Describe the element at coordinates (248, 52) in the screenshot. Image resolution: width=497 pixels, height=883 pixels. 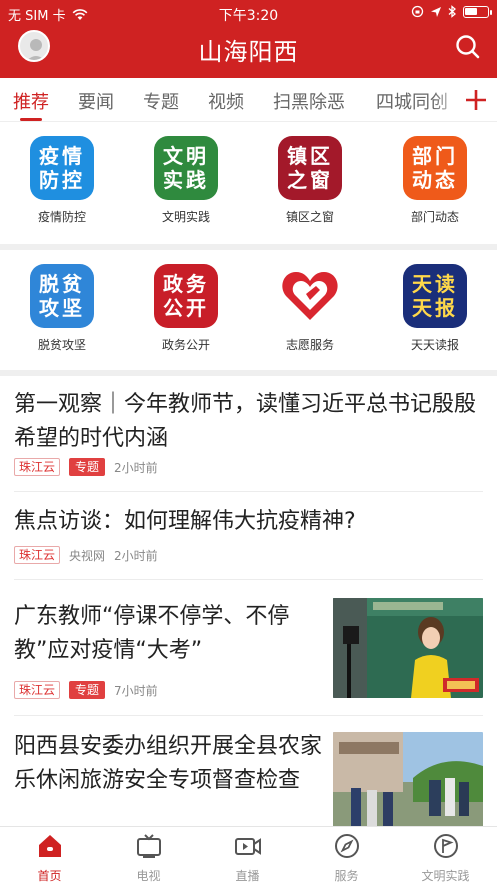
I see `app-title: 山海阳西` at that location.